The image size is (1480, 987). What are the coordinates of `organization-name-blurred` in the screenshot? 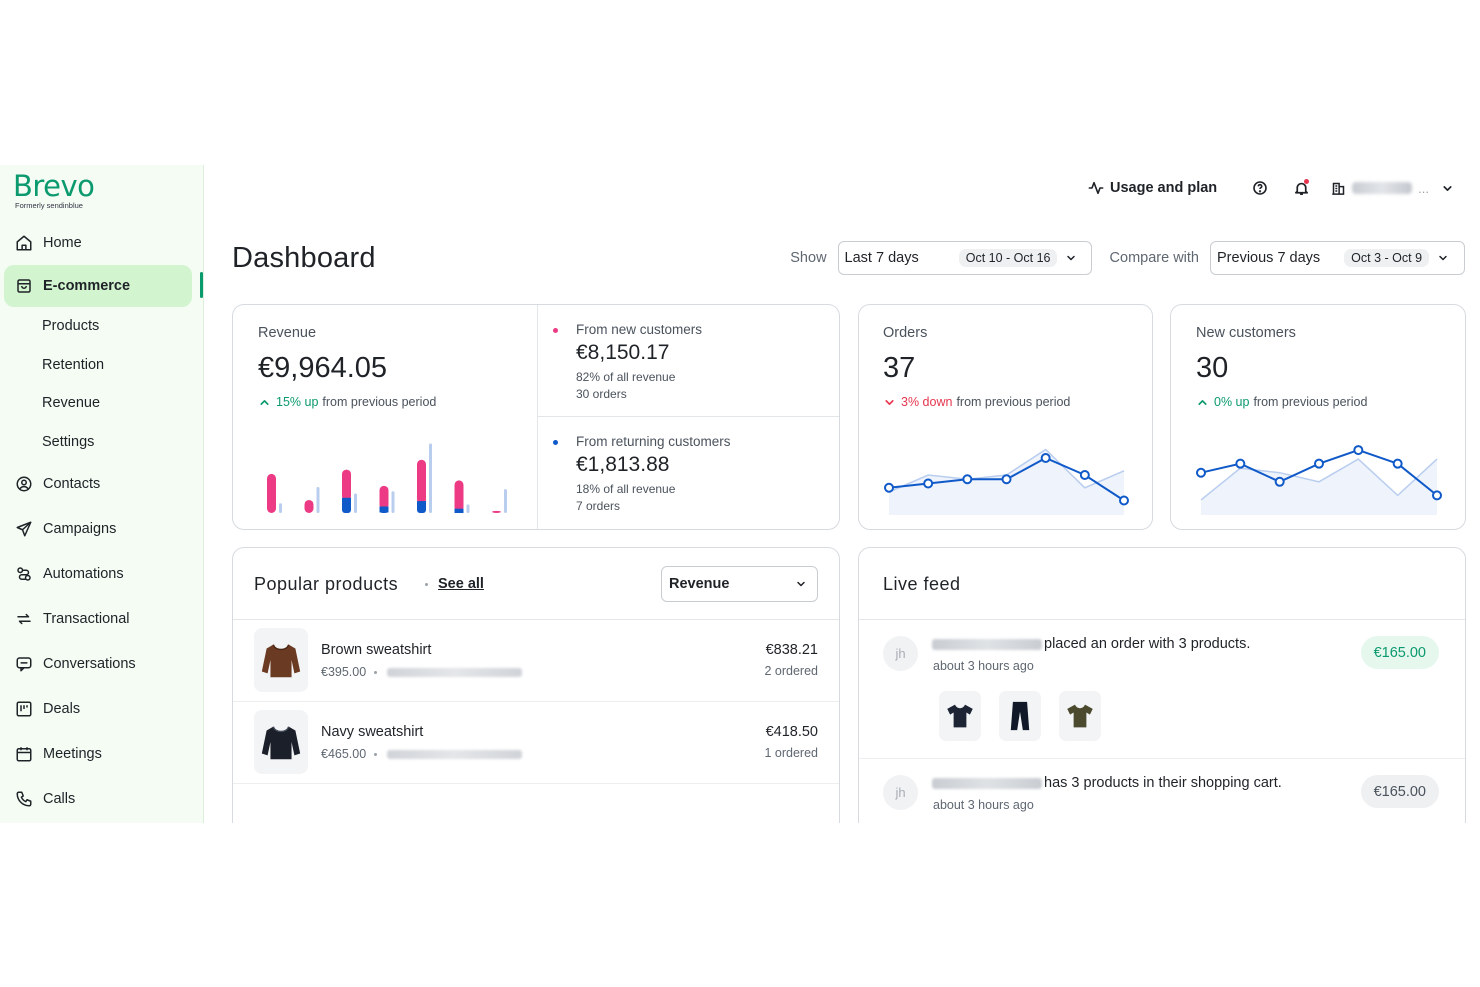 It's located at (1382, 188).